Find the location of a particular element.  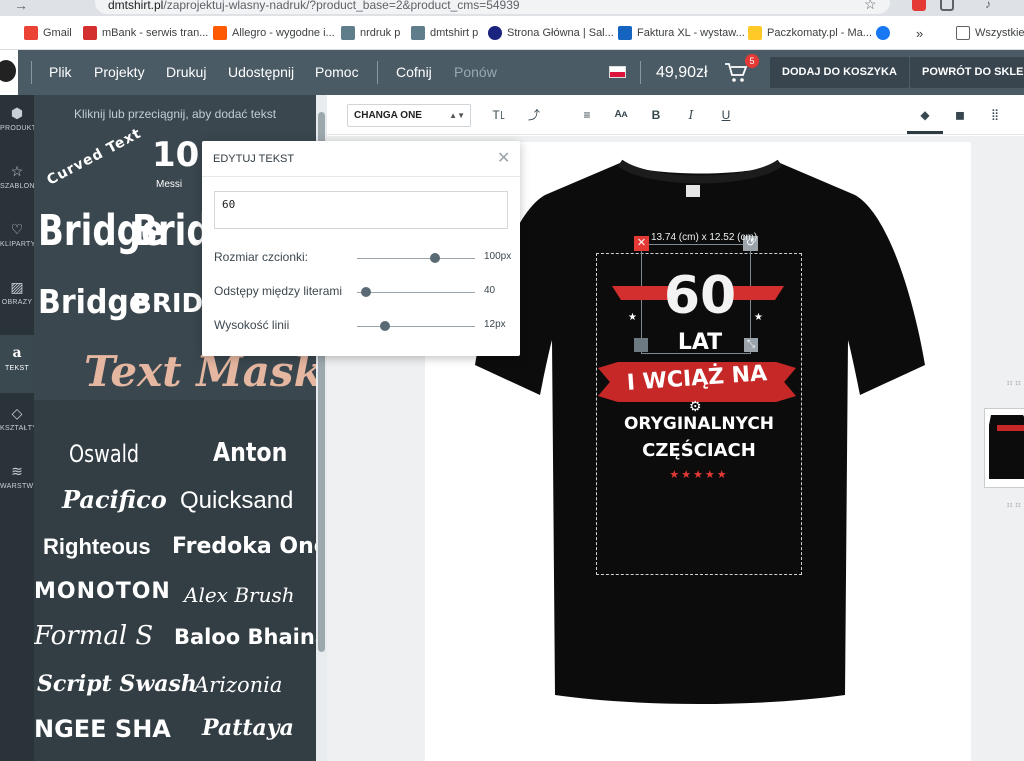

total-price: 49,90zł is located at coordinates (682, 72).